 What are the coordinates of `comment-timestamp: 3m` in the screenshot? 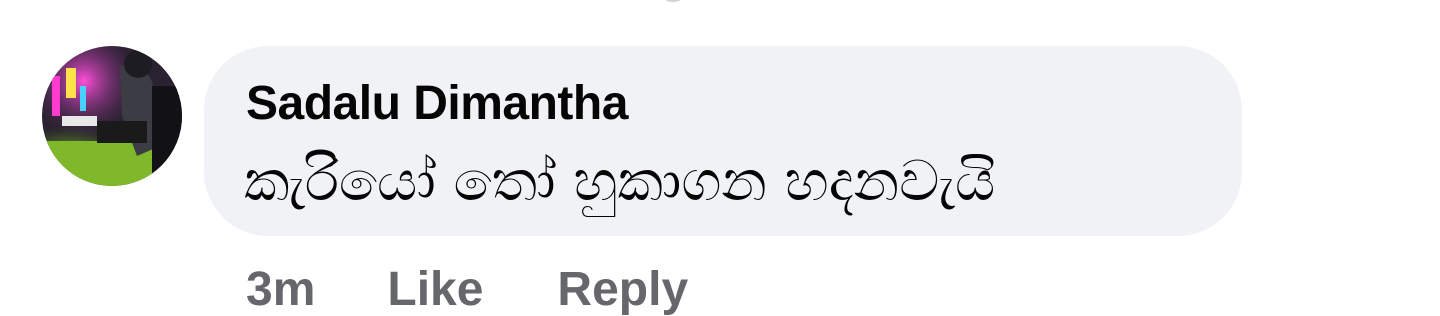 It's located at (280, 289).